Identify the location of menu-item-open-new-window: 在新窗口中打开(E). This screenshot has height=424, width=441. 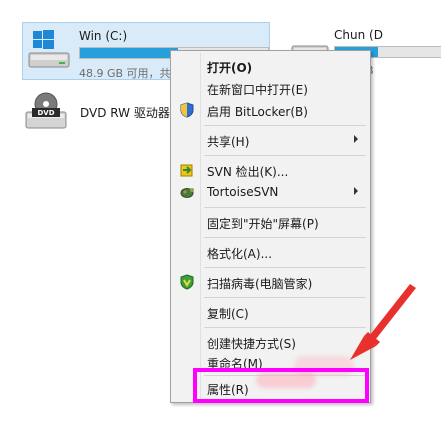
(270, 88).